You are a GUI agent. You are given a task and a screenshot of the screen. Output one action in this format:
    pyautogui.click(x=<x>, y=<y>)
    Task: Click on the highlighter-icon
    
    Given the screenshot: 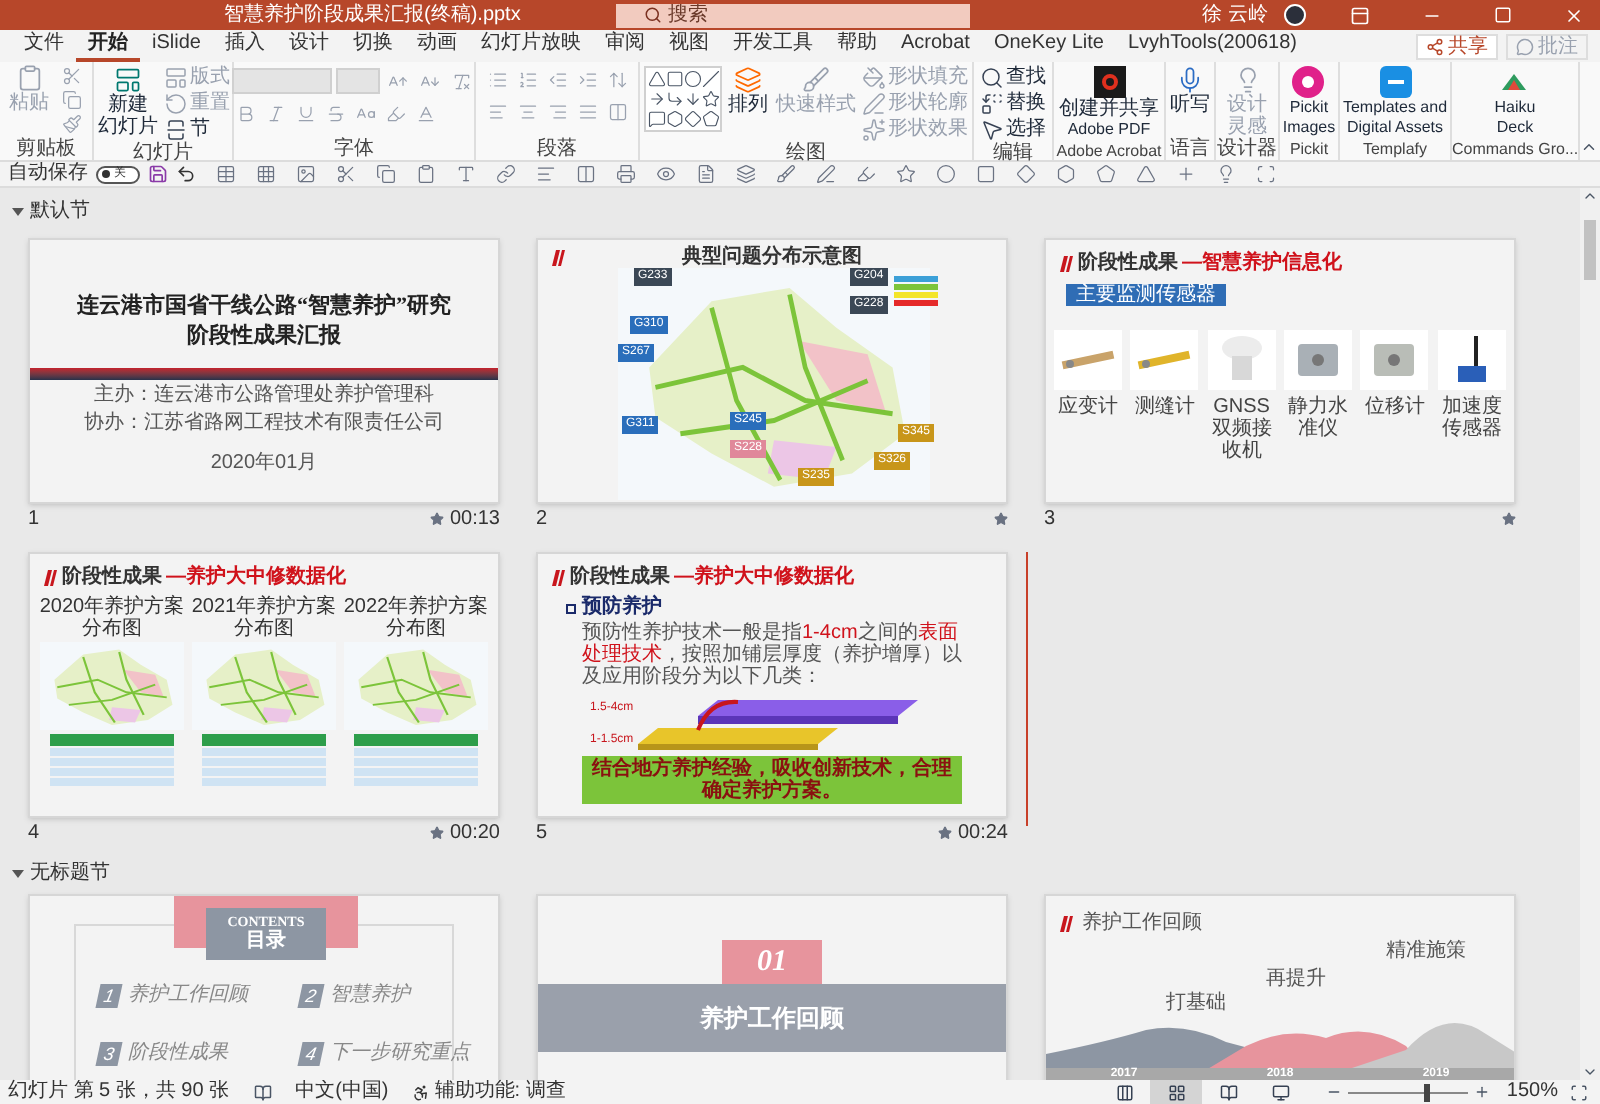 What is the action you would take?
    pyautogui.click(x=396, y=114)
    